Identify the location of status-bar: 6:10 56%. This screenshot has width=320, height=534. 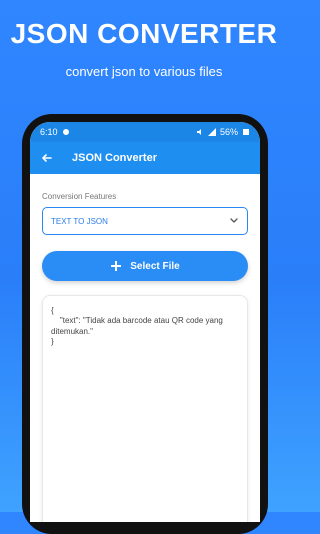
(145, 132).